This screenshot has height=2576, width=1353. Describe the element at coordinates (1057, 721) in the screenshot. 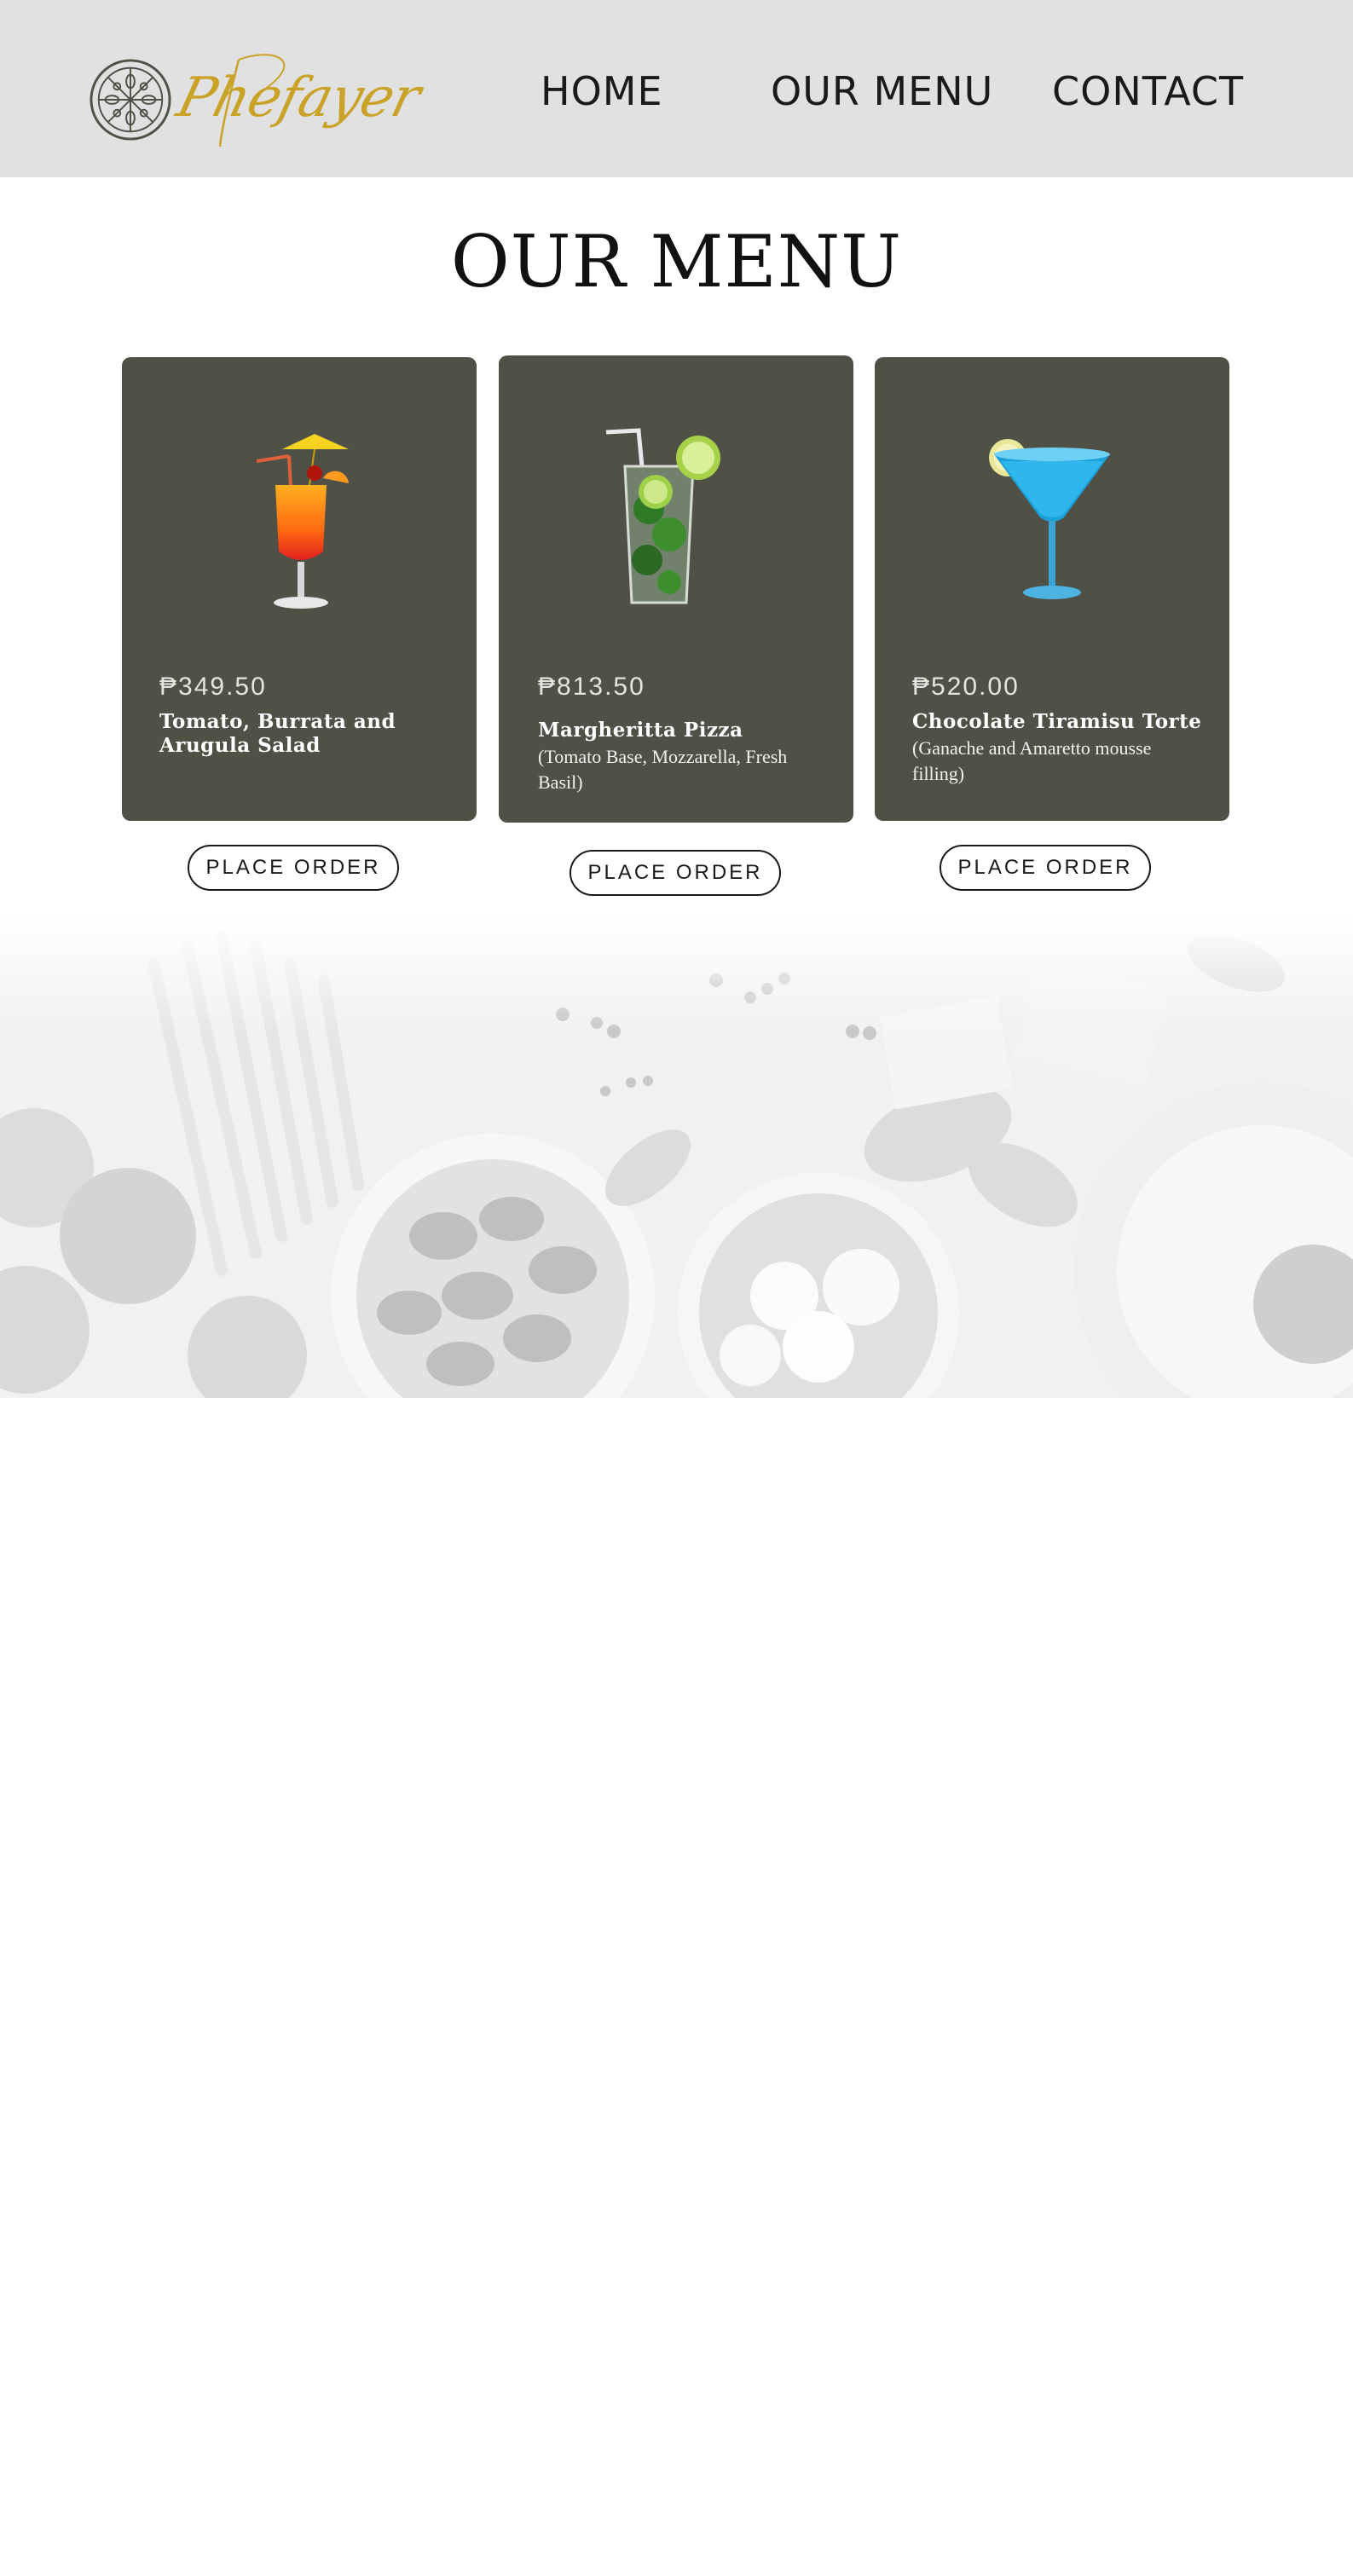

I see `item-name: Chocolate Tiramisu Torte` at that location.